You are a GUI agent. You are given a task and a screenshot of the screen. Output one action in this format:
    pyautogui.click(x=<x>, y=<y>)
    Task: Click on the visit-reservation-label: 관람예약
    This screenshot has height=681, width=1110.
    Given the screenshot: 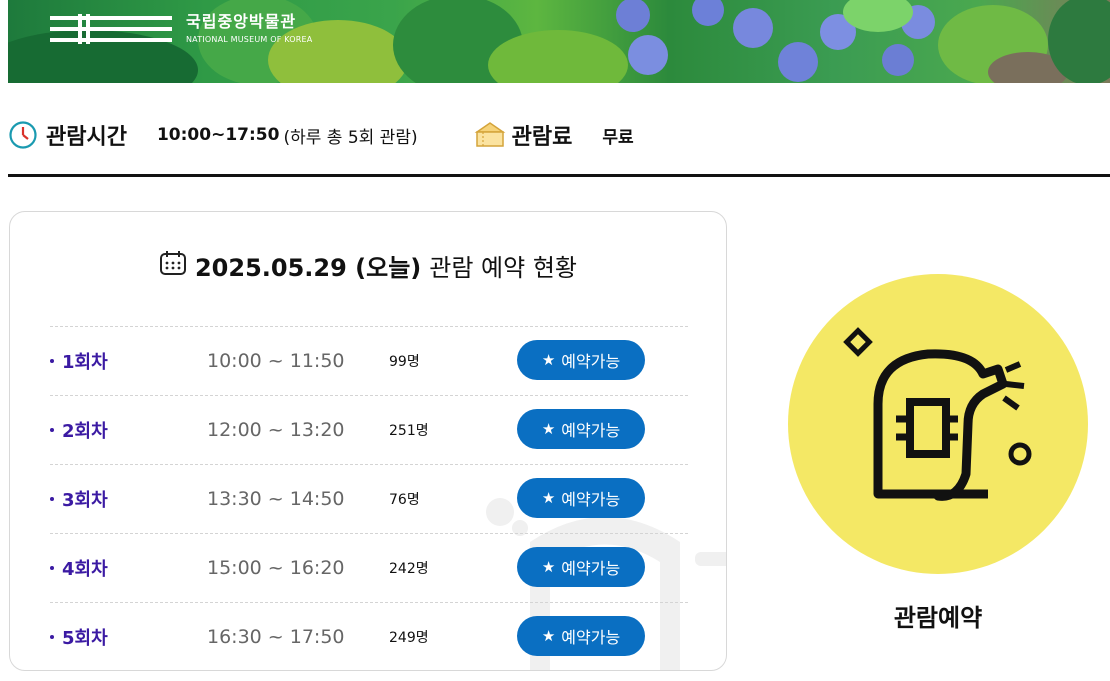 What is the action you would take?
    pyautogui.click(x=938, y=615)
    